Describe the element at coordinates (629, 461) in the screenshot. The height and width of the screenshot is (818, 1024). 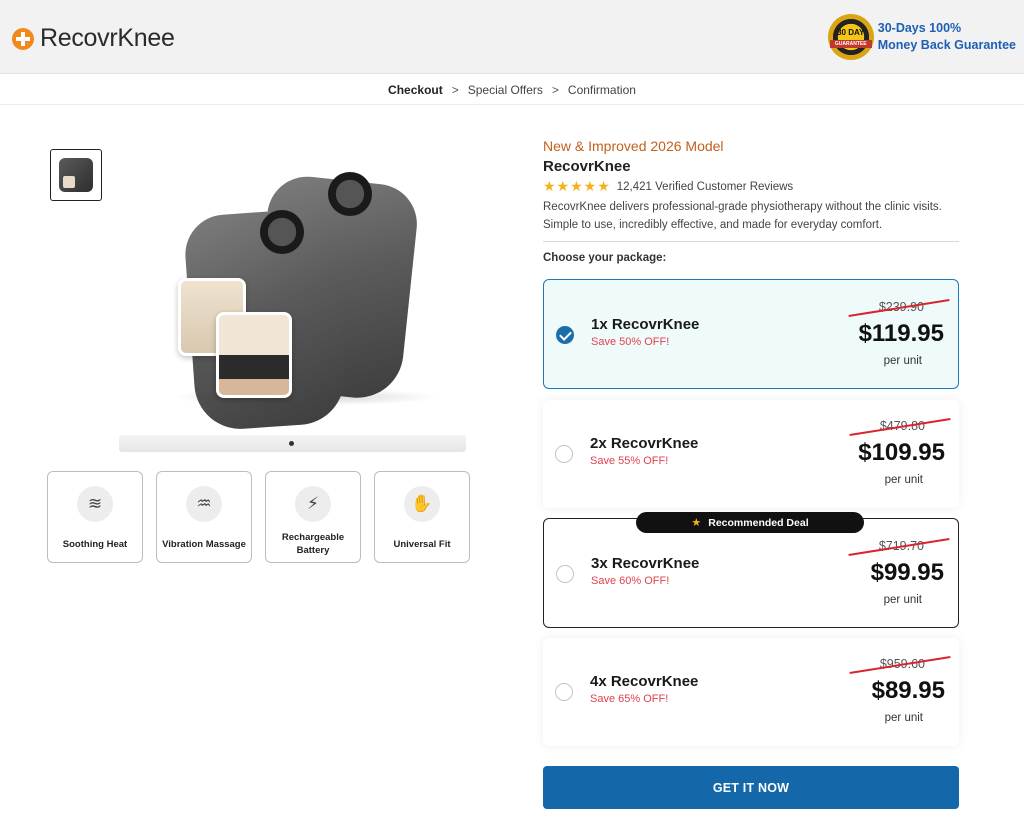
I see `package-savings: Save 55% OFF!` at that location.